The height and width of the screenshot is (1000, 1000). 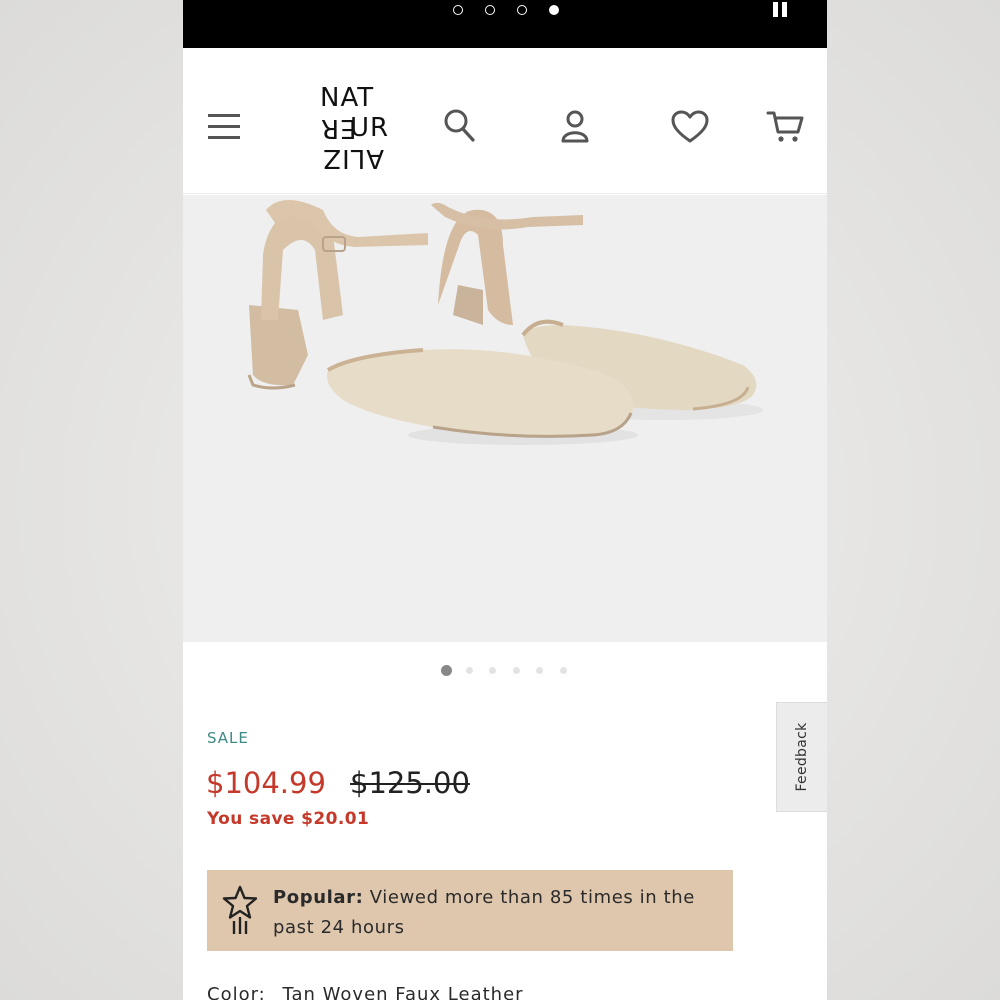 I want to click on search-icon, so click(x=460, y=128).